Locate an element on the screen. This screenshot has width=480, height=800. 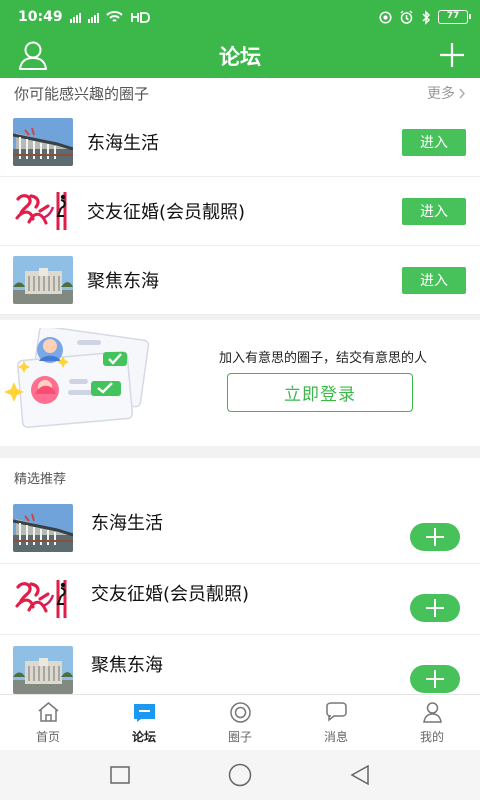
forum-icon is located at coordinates (144, 712).